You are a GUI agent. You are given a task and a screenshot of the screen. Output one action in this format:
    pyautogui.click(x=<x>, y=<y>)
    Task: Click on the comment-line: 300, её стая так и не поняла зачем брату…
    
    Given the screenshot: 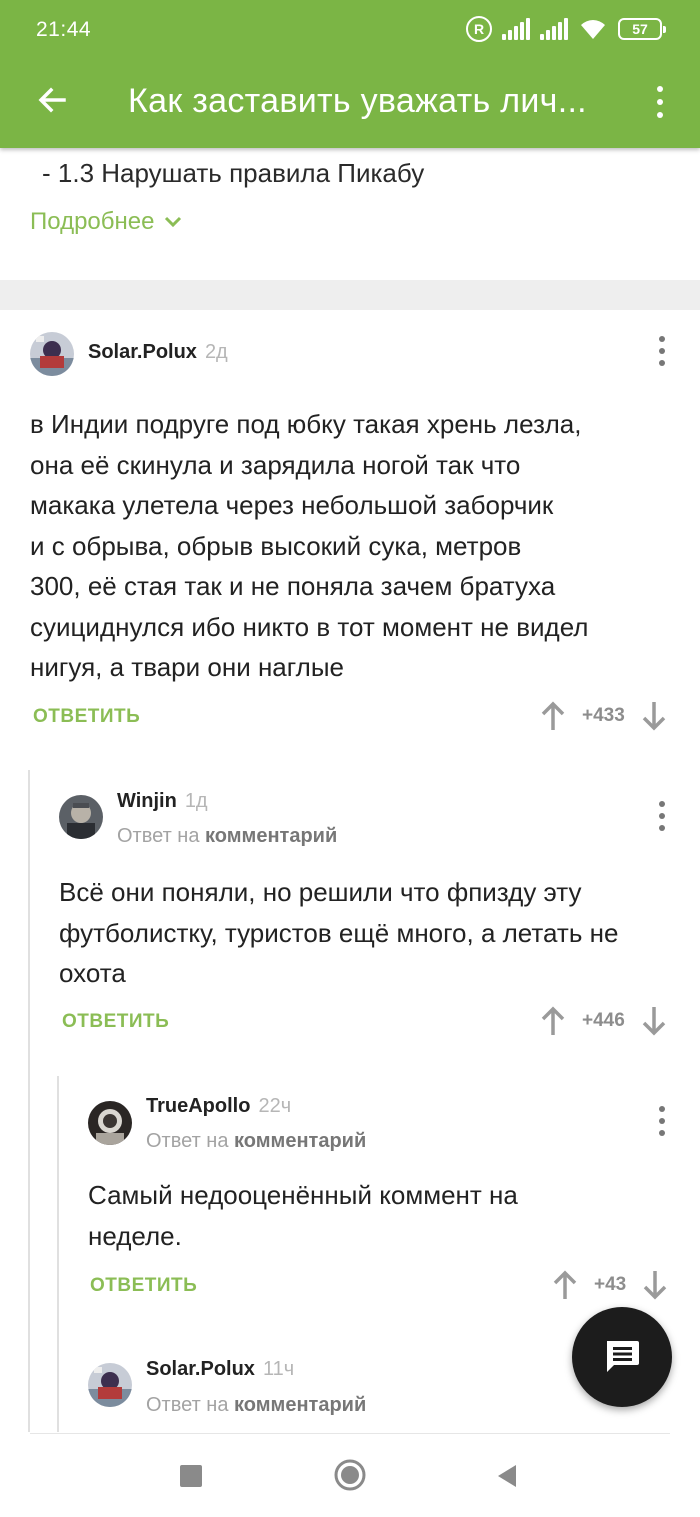 What is the action you would take?
    pyautogui.click(x=293, y=586)
    